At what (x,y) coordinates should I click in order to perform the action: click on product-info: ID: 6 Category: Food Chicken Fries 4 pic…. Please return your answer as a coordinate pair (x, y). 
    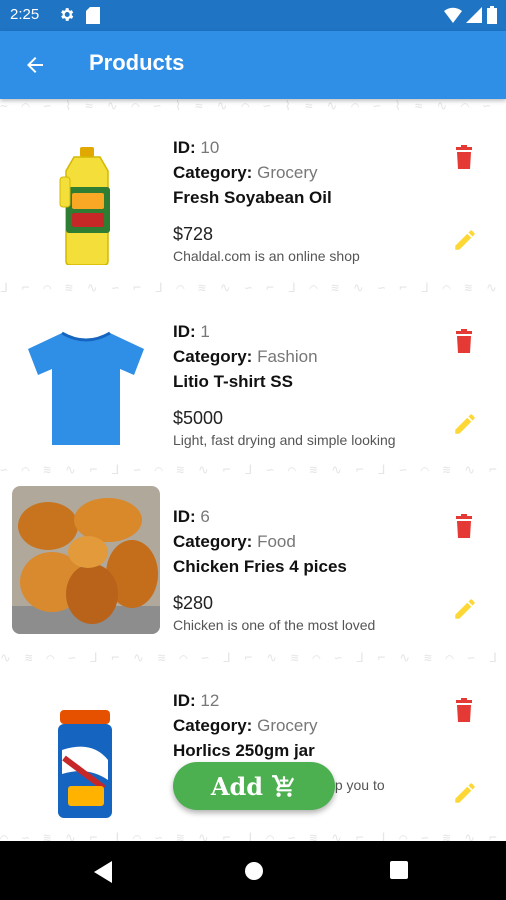
    Looking at the image, I should click on (308, 569).